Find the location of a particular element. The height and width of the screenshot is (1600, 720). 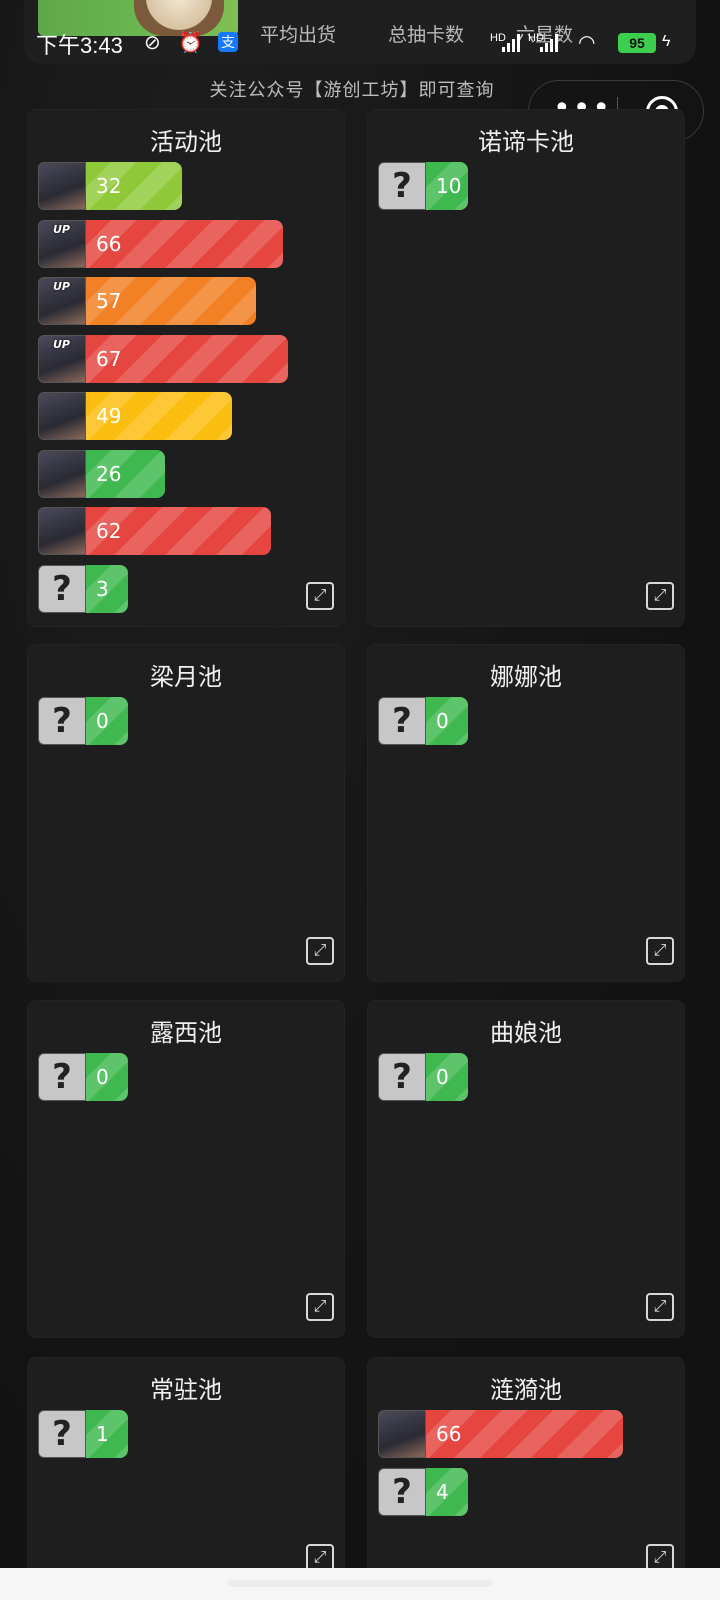

pool-card: 常驻池? 1 ⤢ is located at coordinates (186, 1473).